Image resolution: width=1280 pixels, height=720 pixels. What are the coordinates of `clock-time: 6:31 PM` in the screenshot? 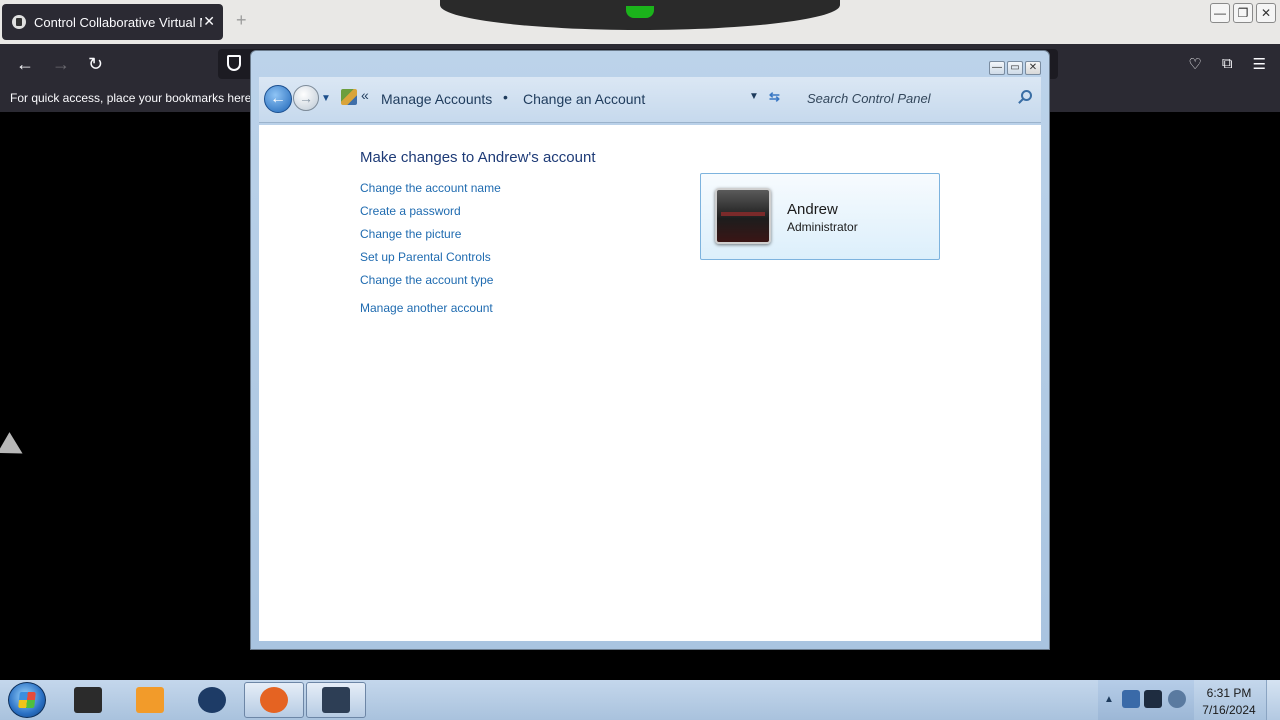 It's located at (1229, 693).